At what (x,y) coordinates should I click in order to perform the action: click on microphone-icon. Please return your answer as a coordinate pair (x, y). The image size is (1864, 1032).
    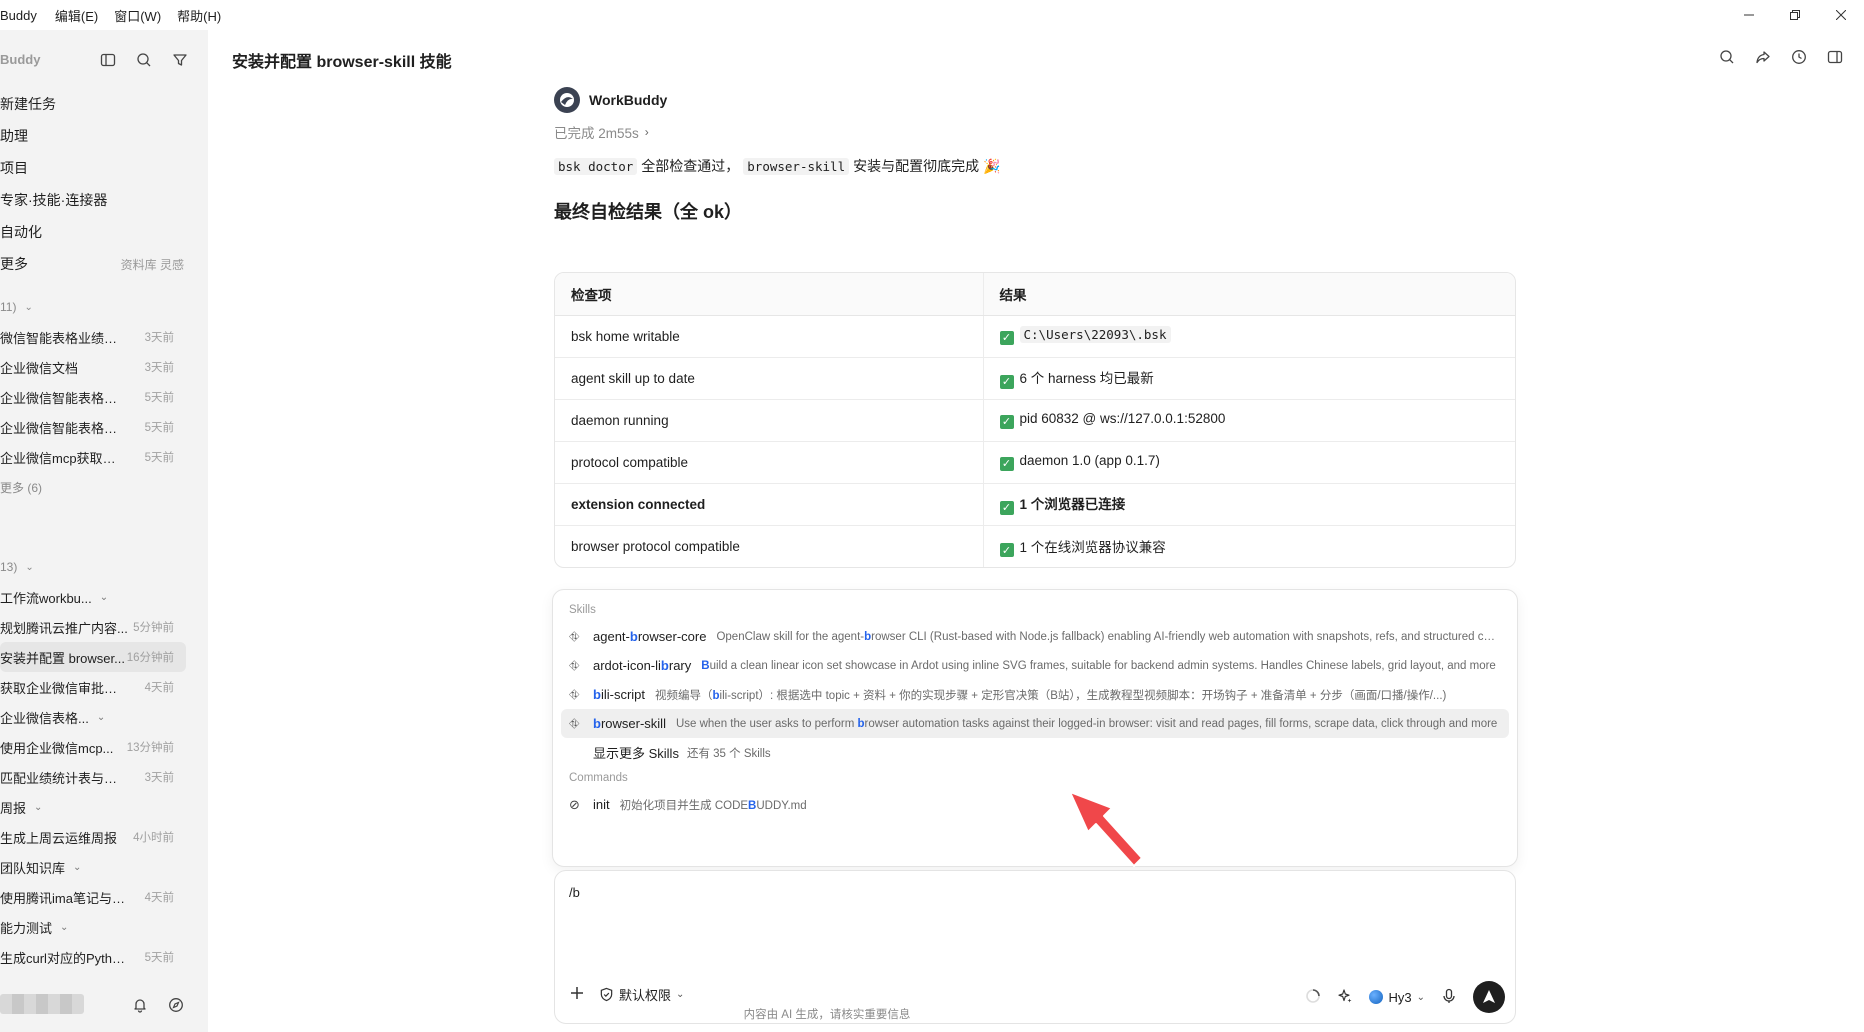
    Looking at the image, I should click on (1449, 997).